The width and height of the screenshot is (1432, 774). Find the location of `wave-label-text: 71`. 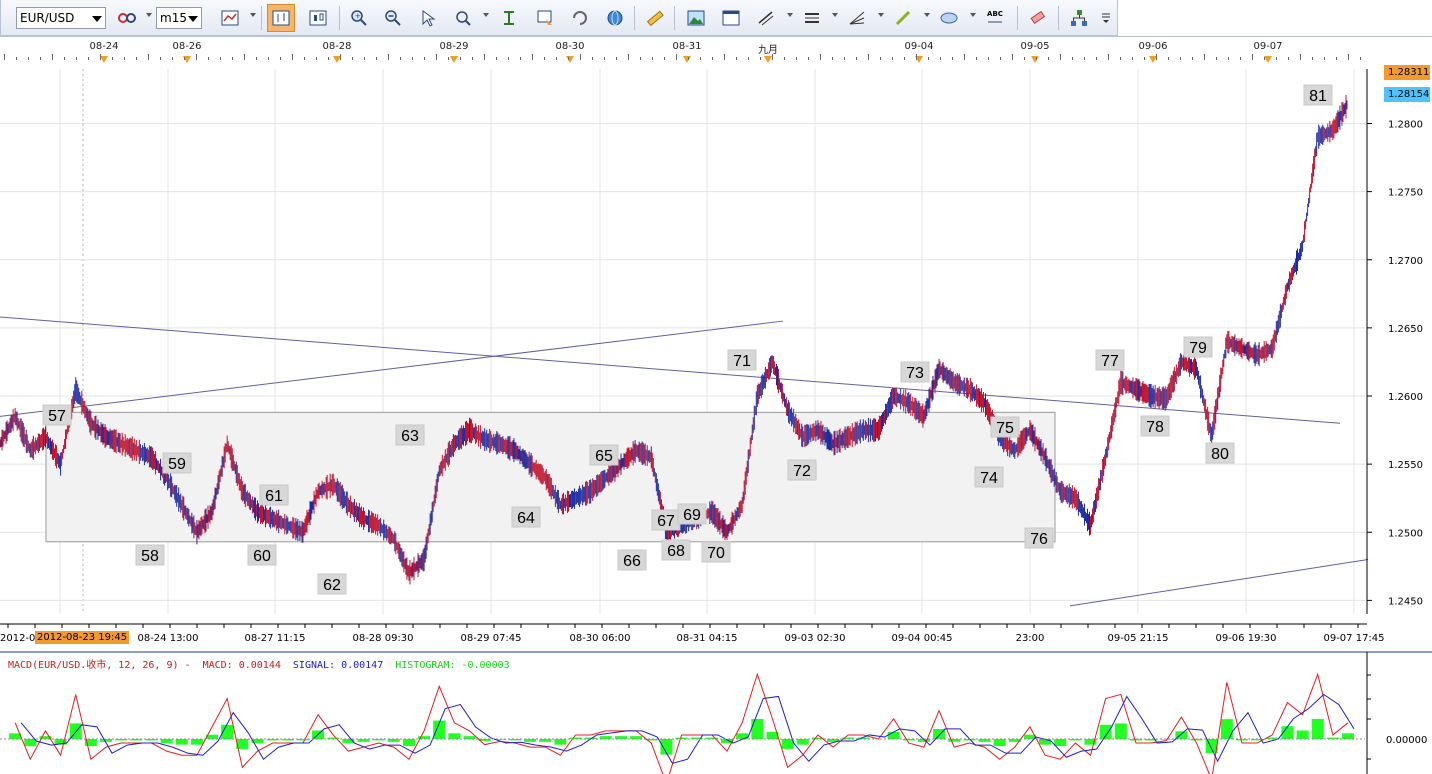

wave-label-text: 71 is located at coordinates (742, 361).